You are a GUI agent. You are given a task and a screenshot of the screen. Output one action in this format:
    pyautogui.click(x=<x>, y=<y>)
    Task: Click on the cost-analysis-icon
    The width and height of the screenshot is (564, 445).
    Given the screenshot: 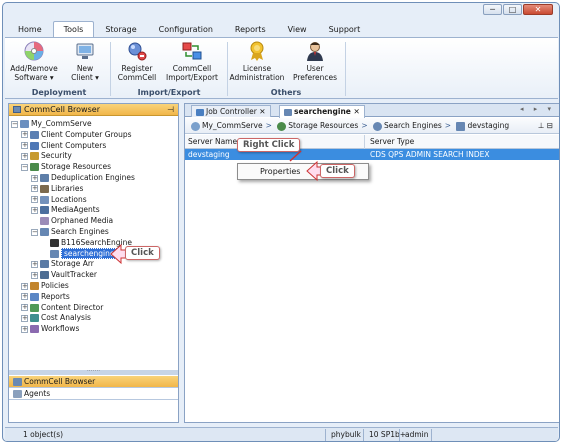 What is the action you would take?
    pyautogui.click(x=34, y=318)
    